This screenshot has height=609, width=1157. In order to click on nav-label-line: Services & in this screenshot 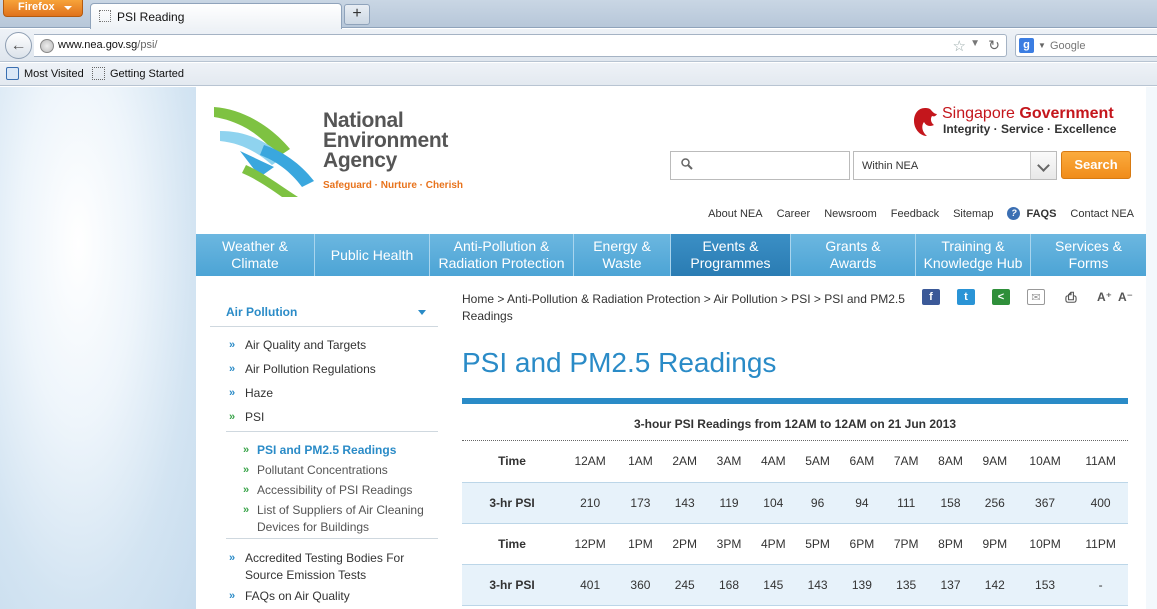, I will do `click(1088, 246)`.